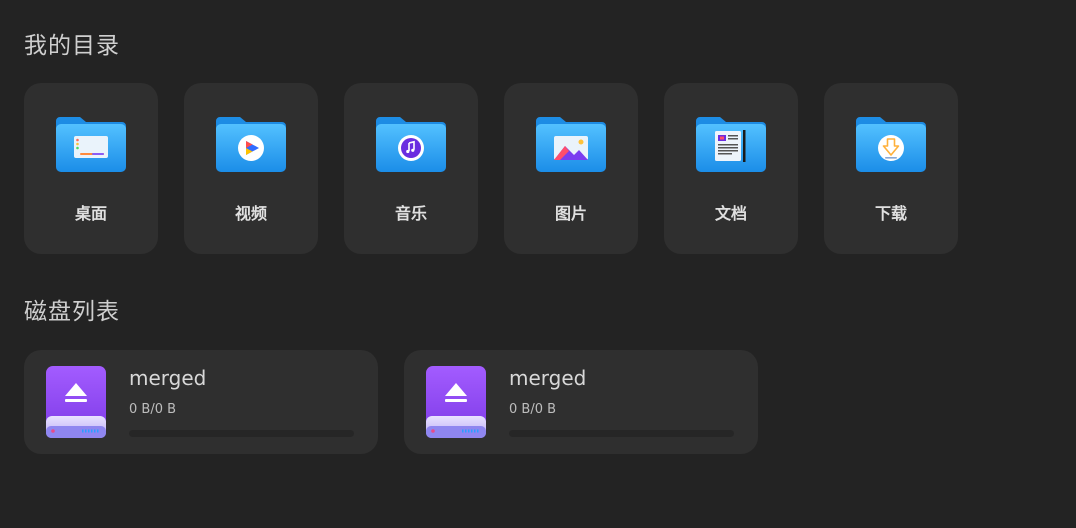 This screenshot has width=1076, height=528. What do you see at coordinates (72, 46) in the screenshot?
I see `my-directories-title: 我的目录` at bounding box center [72, 46].